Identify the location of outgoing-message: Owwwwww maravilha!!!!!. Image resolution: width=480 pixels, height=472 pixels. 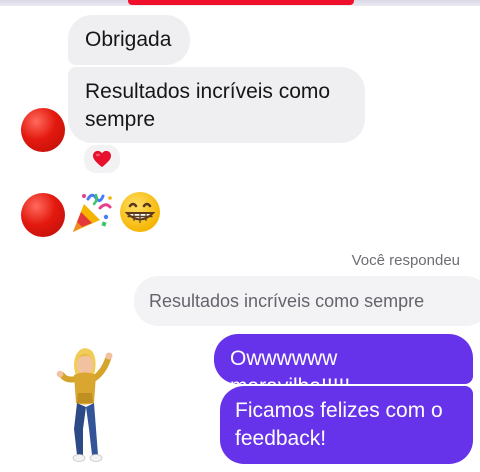
(343, 366).